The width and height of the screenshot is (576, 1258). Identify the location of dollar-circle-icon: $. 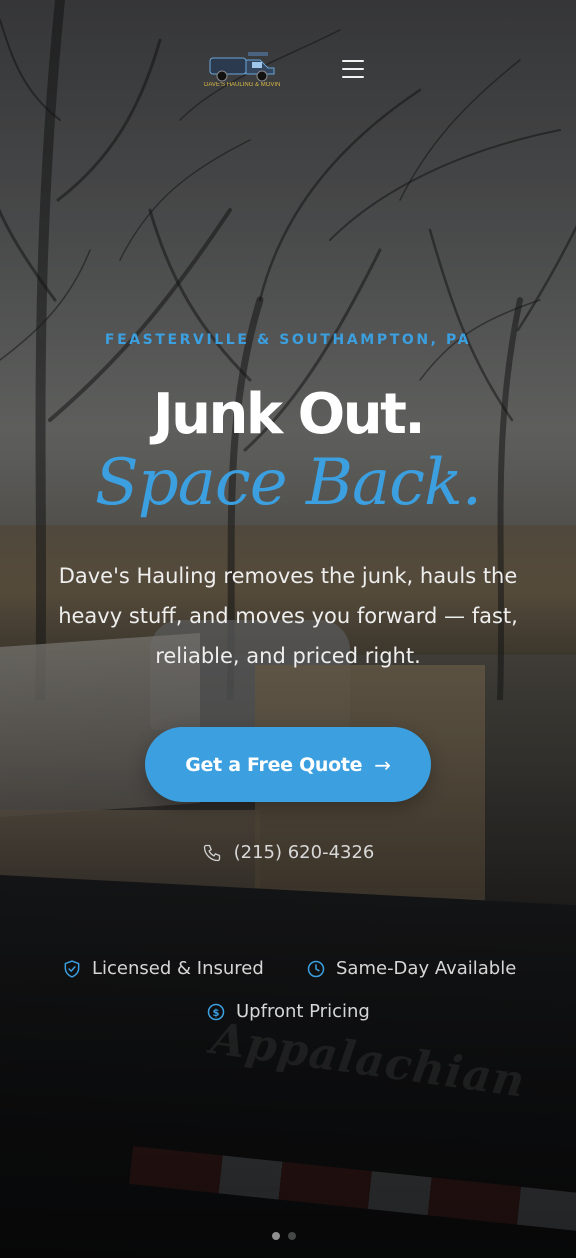
(216, 1011).